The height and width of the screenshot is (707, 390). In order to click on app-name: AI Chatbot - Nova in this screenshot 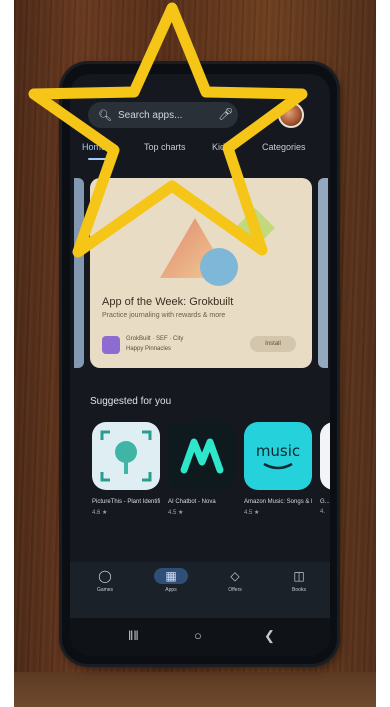, I will do `click(192, 502)`.